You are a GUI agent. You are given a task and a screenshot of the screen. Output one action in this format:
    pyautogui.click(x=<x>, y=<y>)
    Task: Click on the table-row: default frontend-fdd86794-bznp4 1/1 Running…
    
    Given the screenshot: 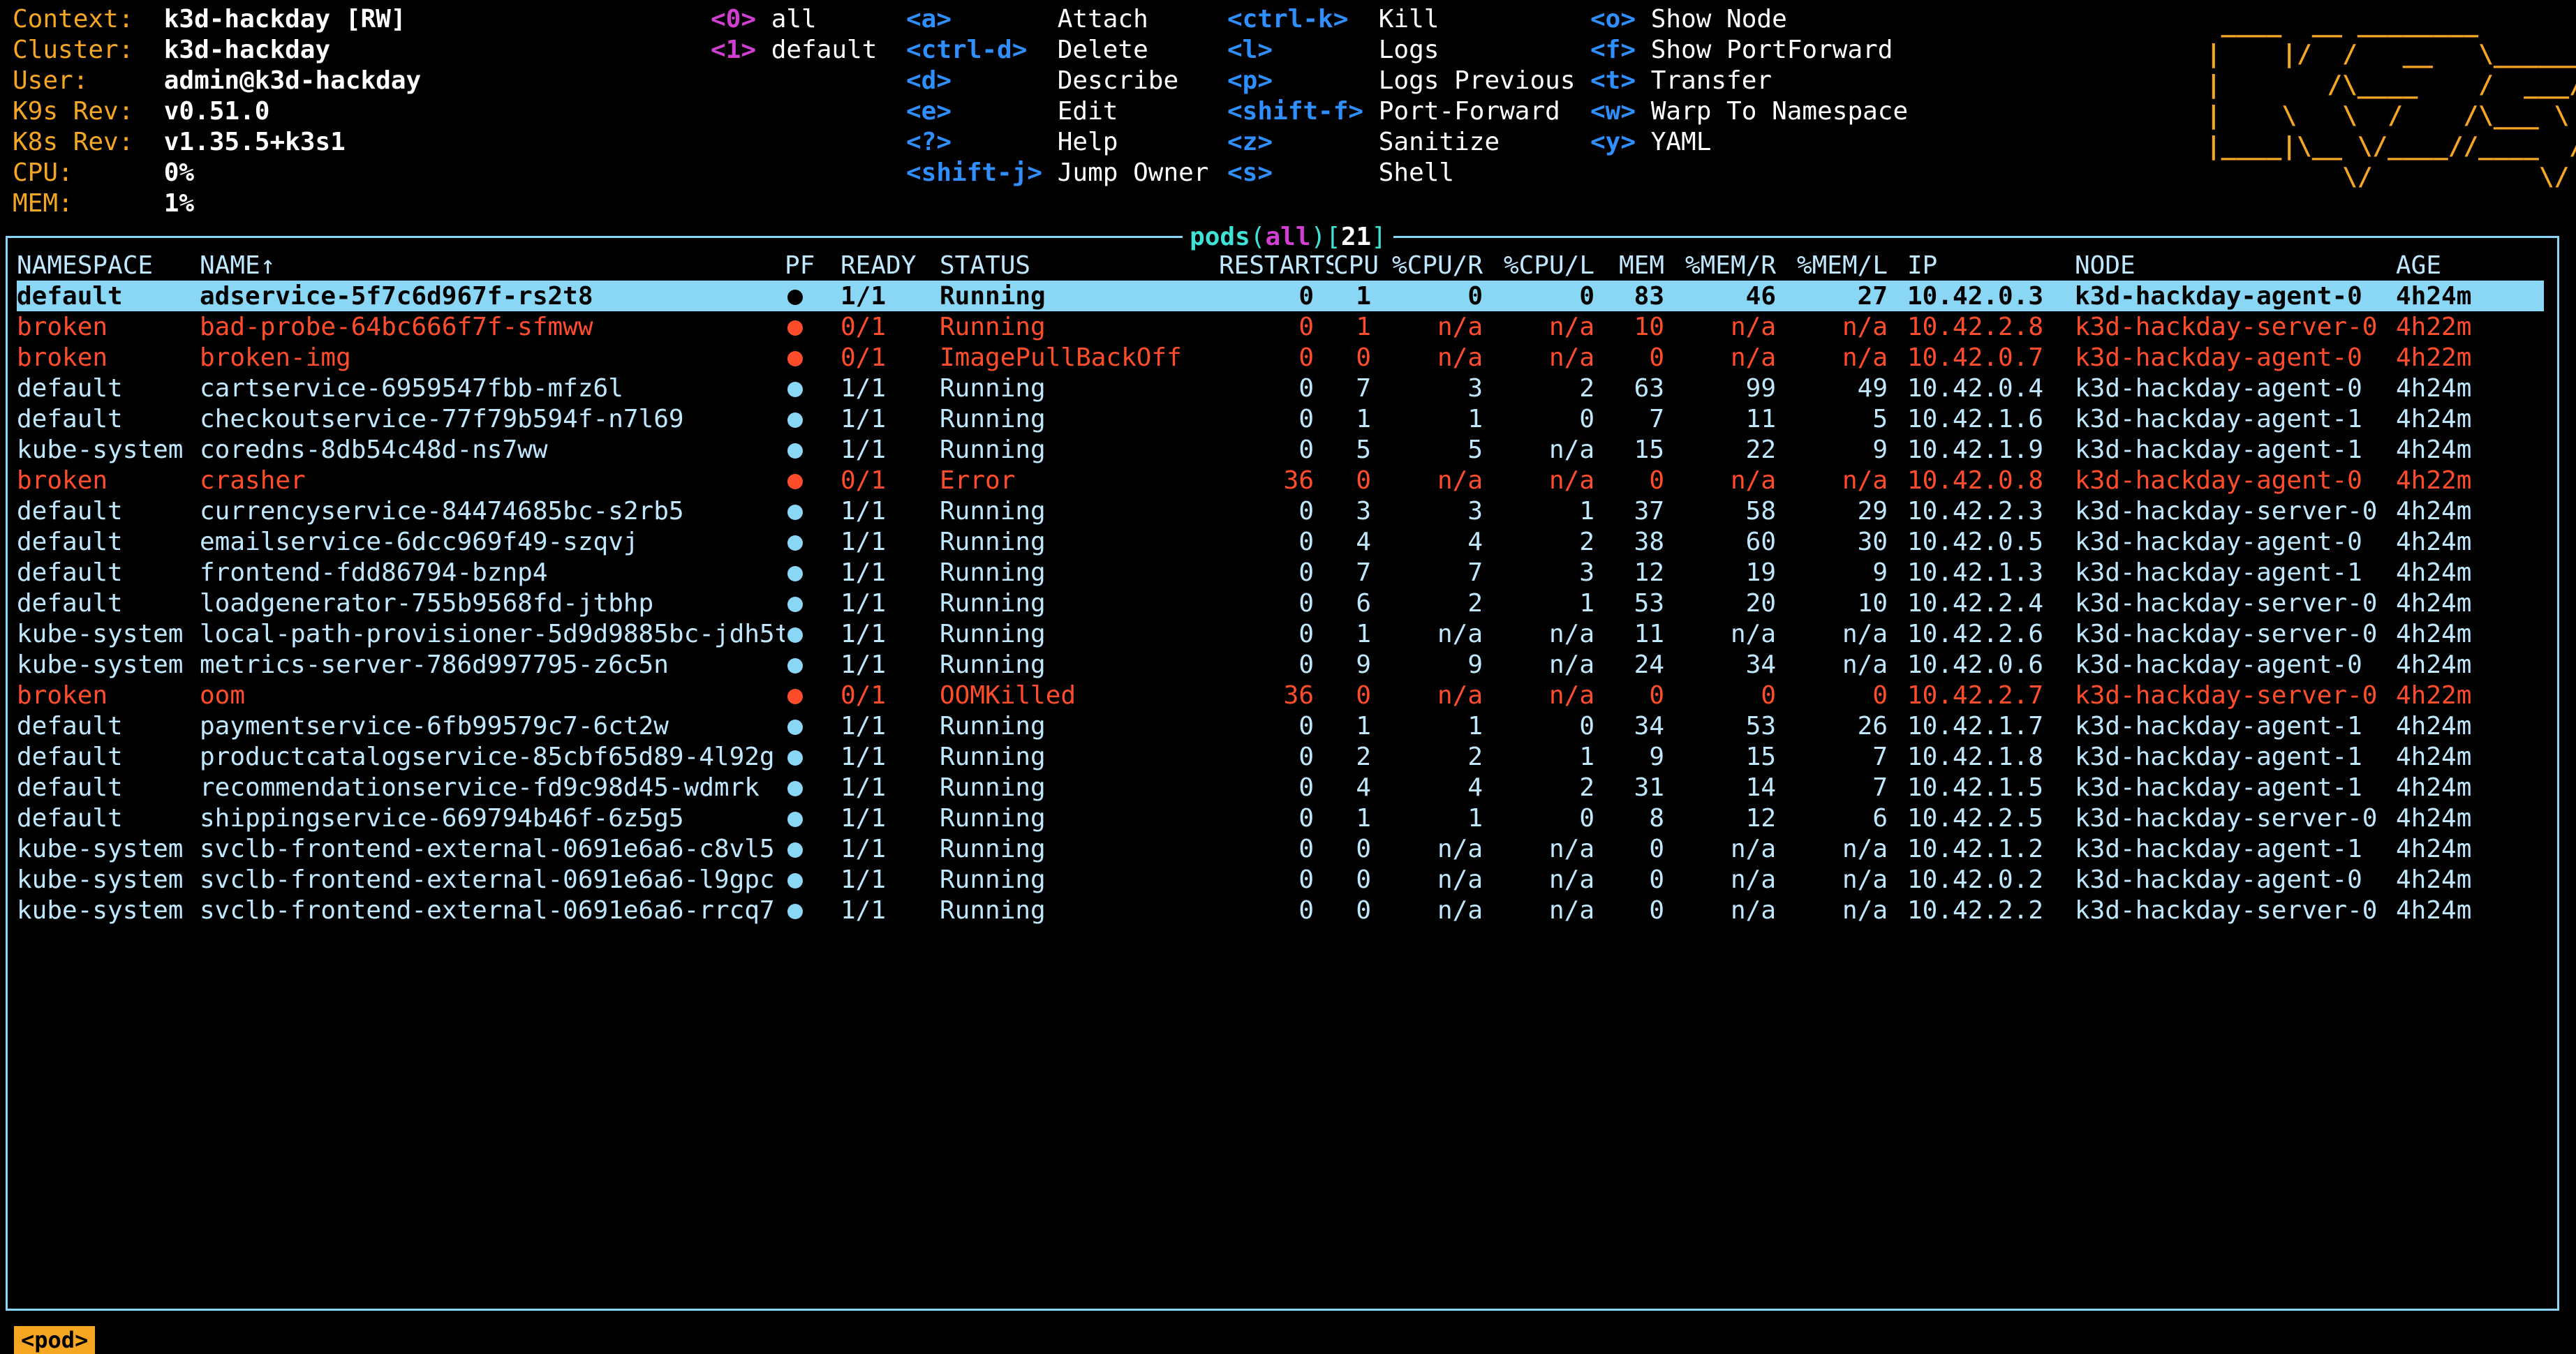 What is the action you would take?
    pyautogui.click(x=1280, y=572)
    